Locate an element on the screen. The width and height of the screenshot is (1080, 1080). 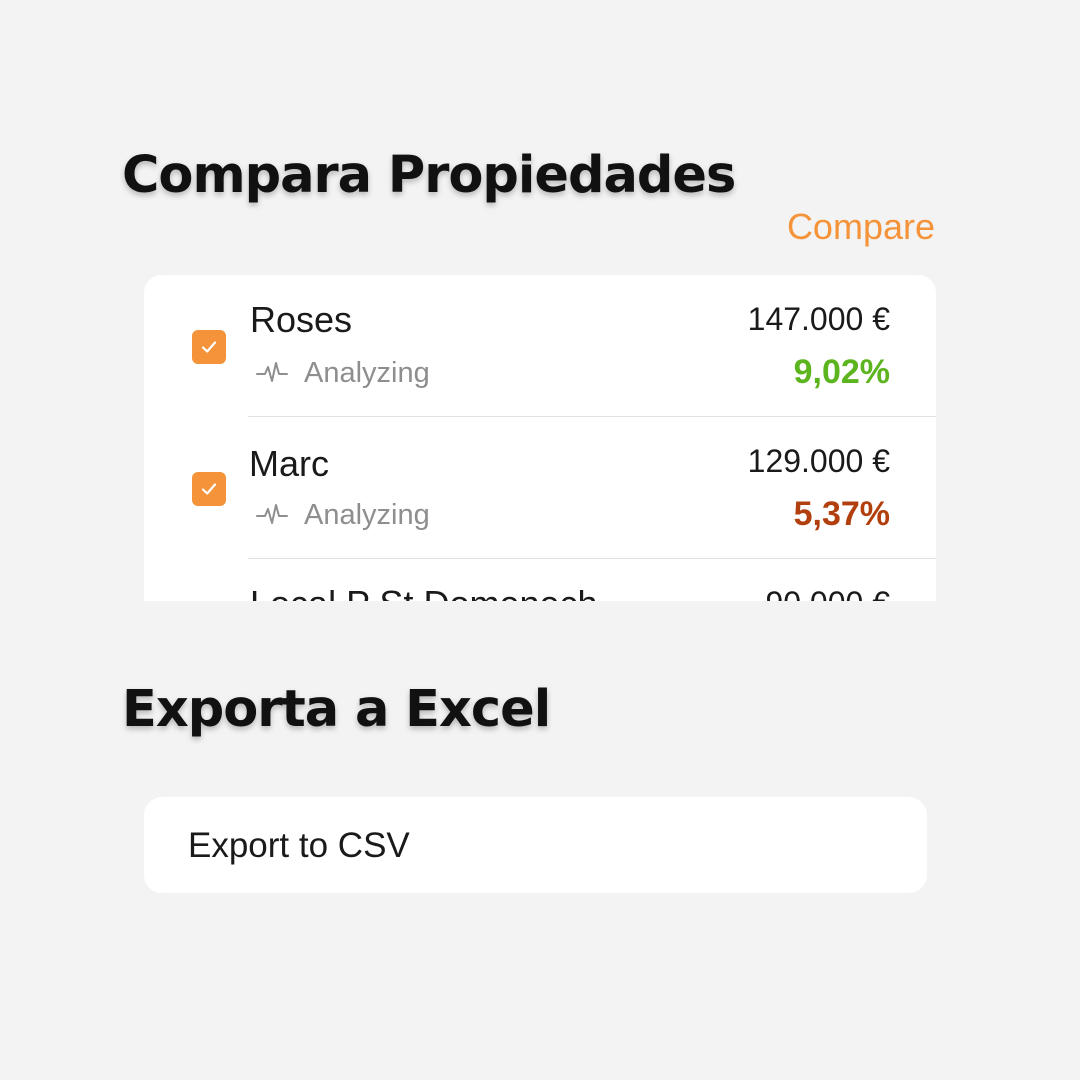
property-row-marc: Marc Analyzing 129.000 € 5,37% is located at coordinates (540, 488).